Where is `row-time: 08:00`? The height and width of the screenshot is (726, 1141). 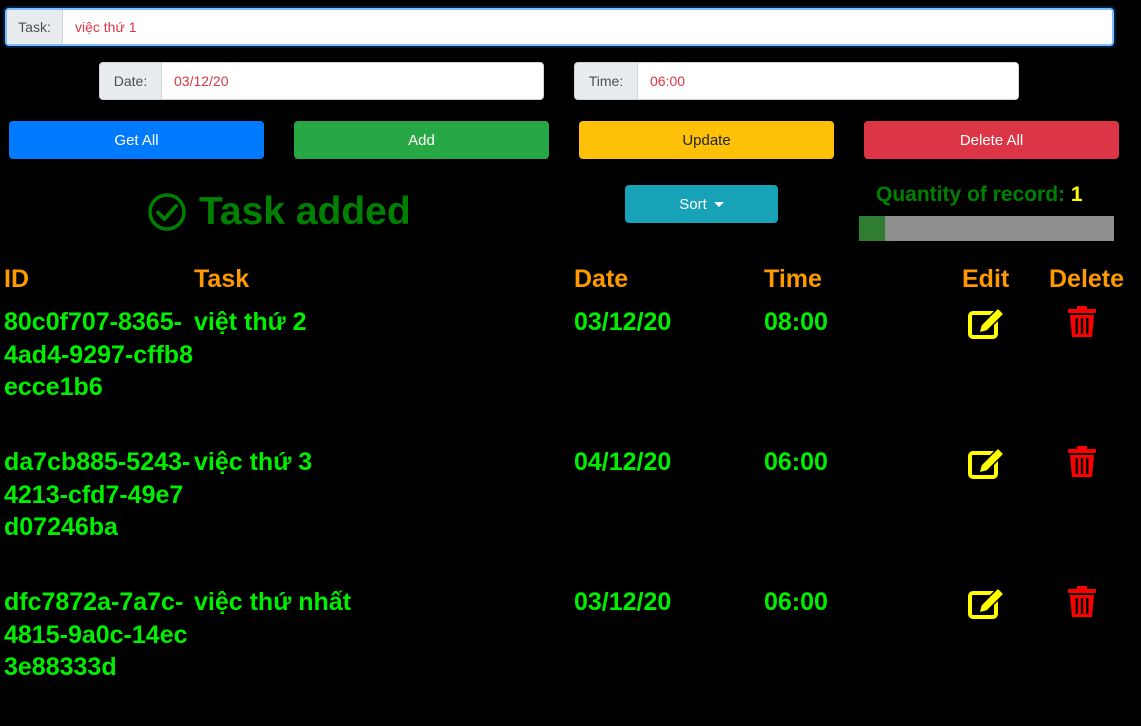
row-time: 08:00 is located at coordinates (796, 322).